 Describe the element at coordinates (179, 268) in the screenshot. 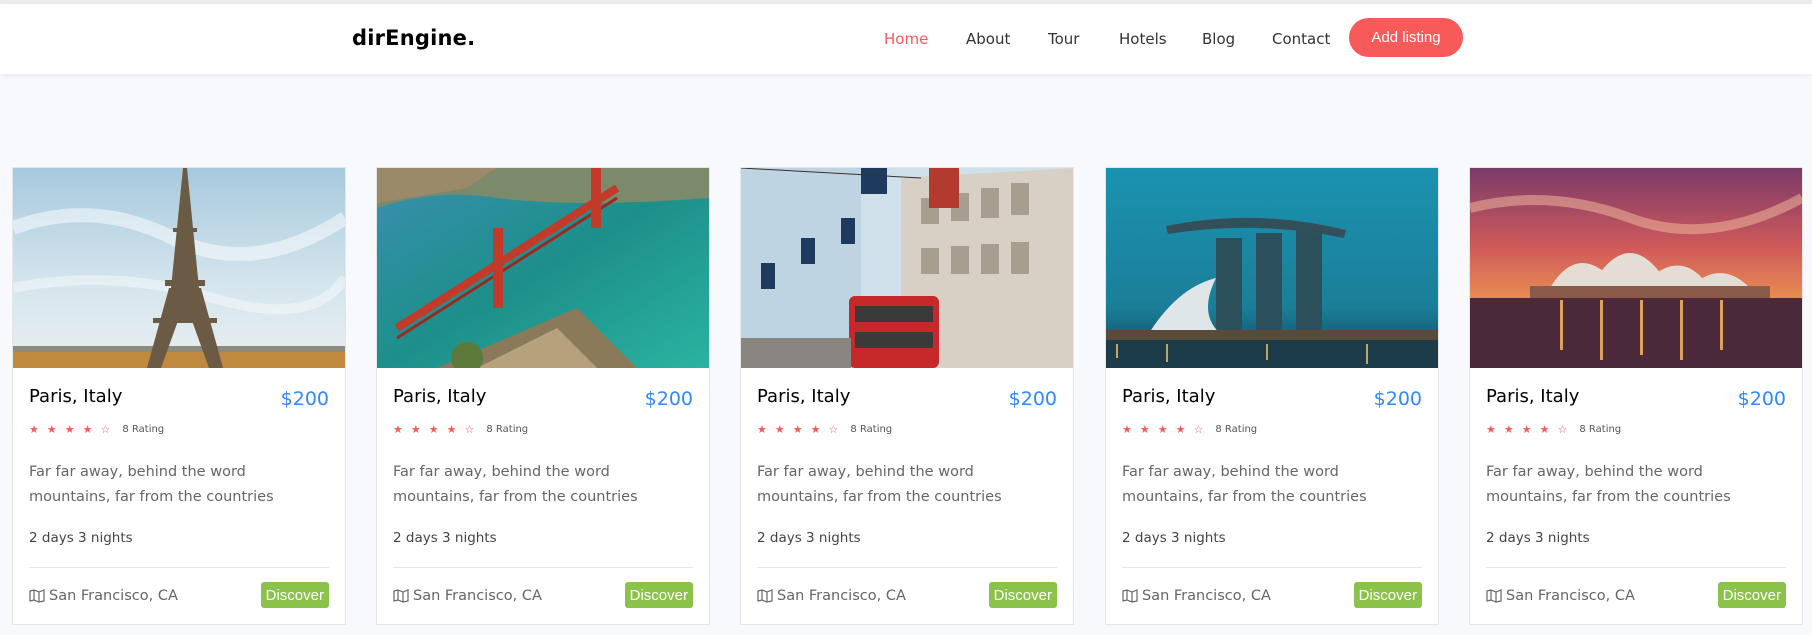

I see `eiffel-tower-image` at that location.